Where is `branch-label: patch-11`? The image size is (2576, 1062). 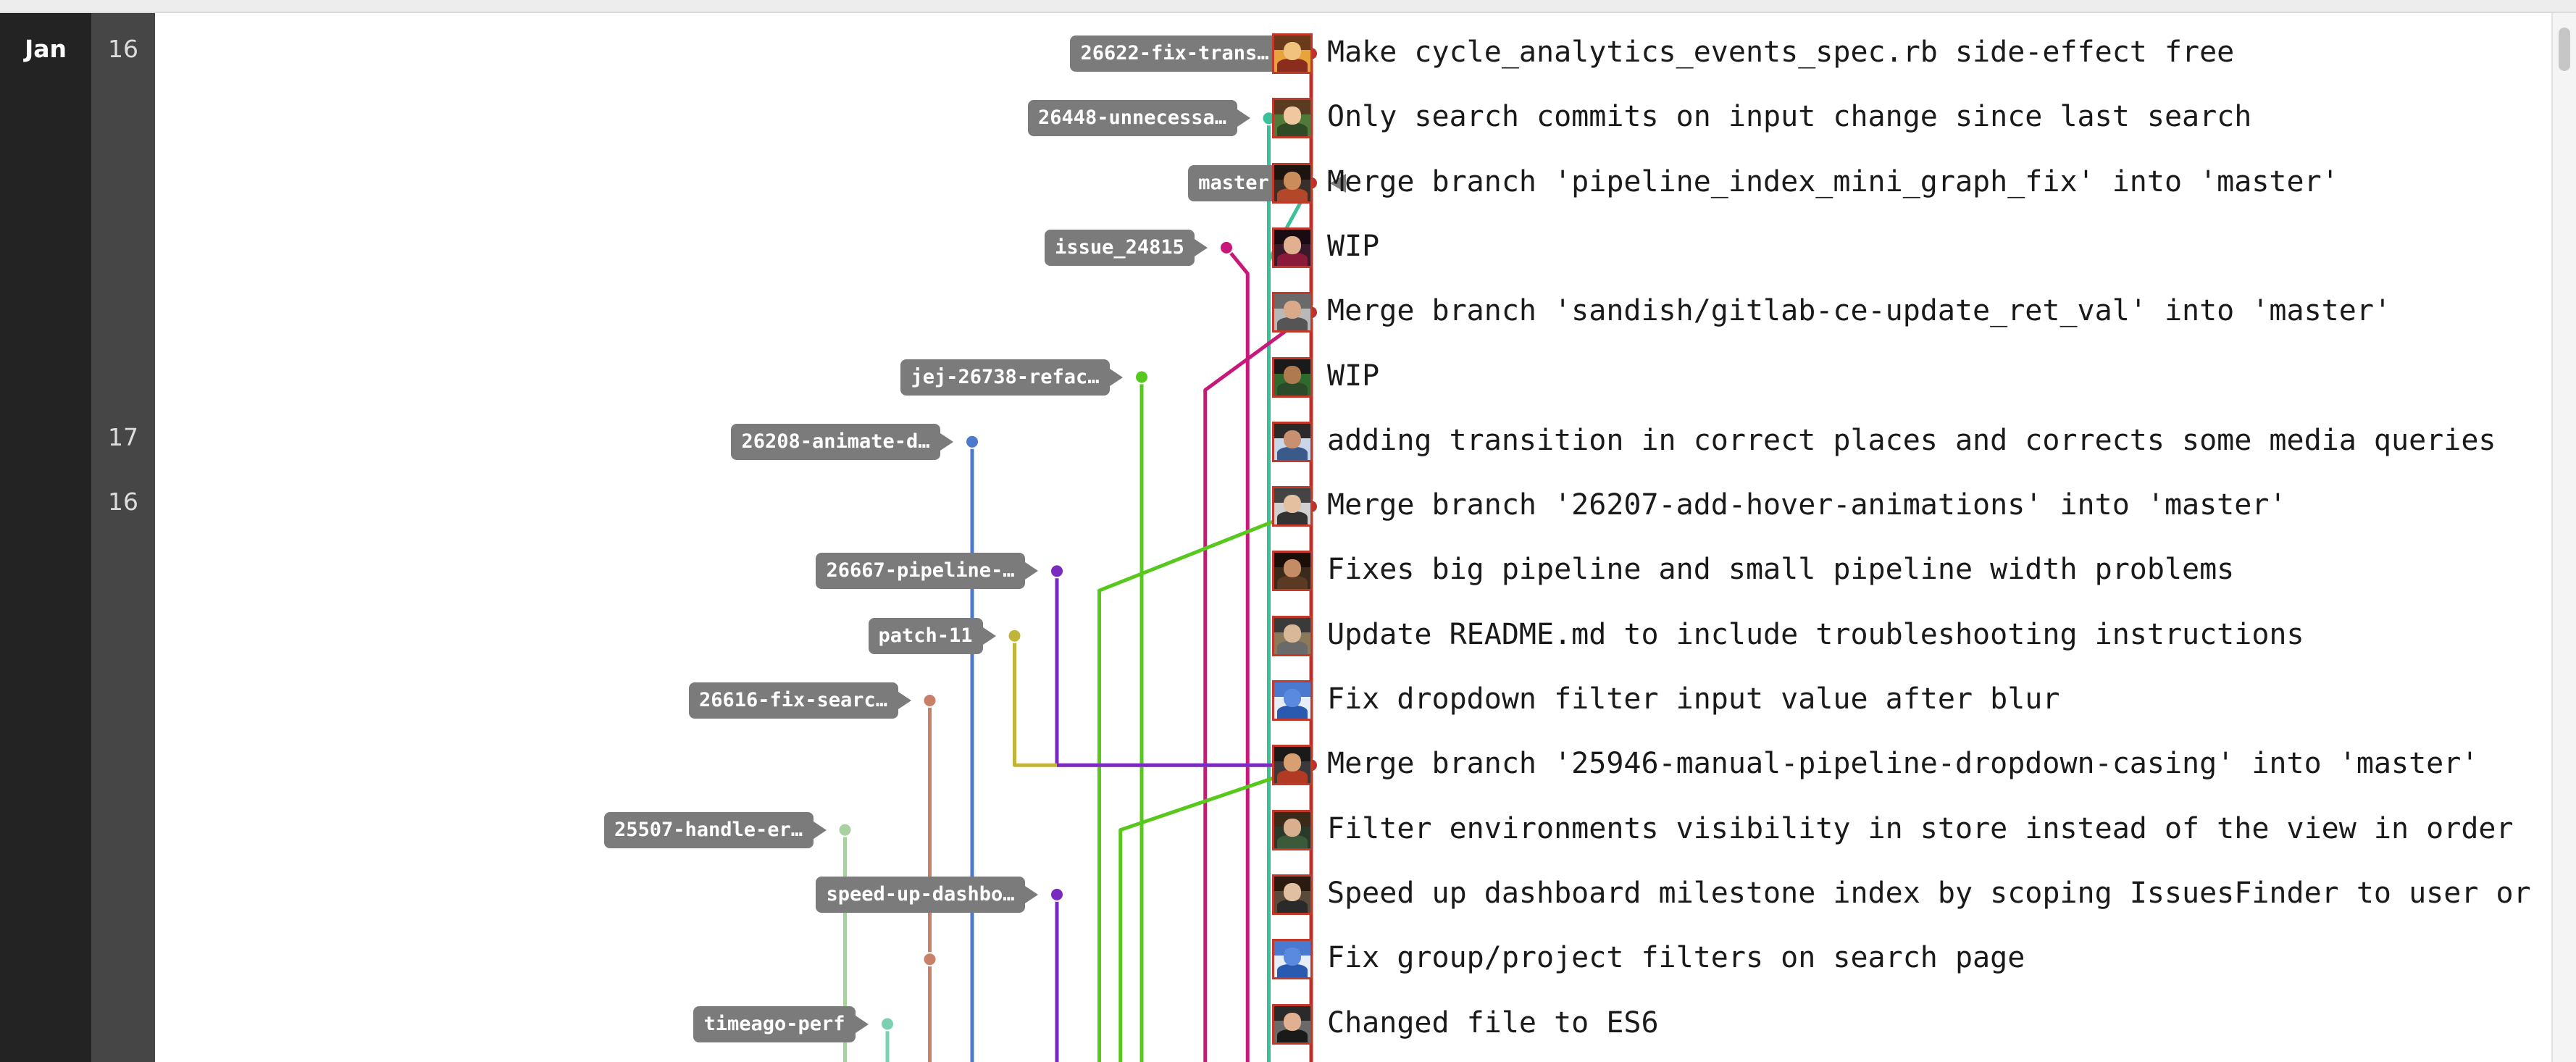 branch-label: patch-11 is located at coordinates (932, 635).